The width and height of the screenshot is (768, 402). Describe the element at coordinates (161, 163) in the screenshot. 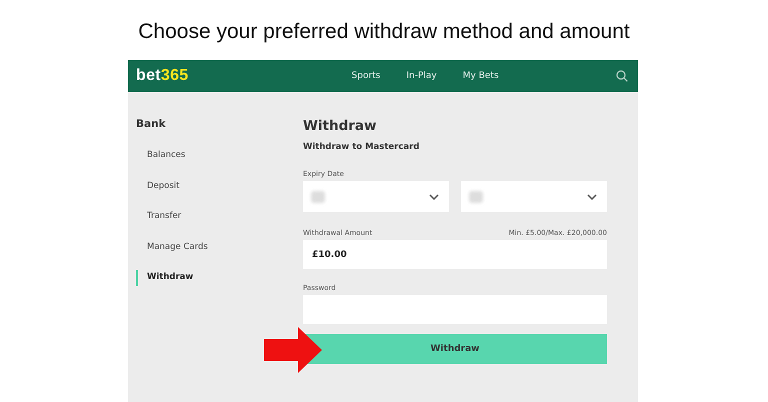

I see `sidebar-item: Balances` at that location.